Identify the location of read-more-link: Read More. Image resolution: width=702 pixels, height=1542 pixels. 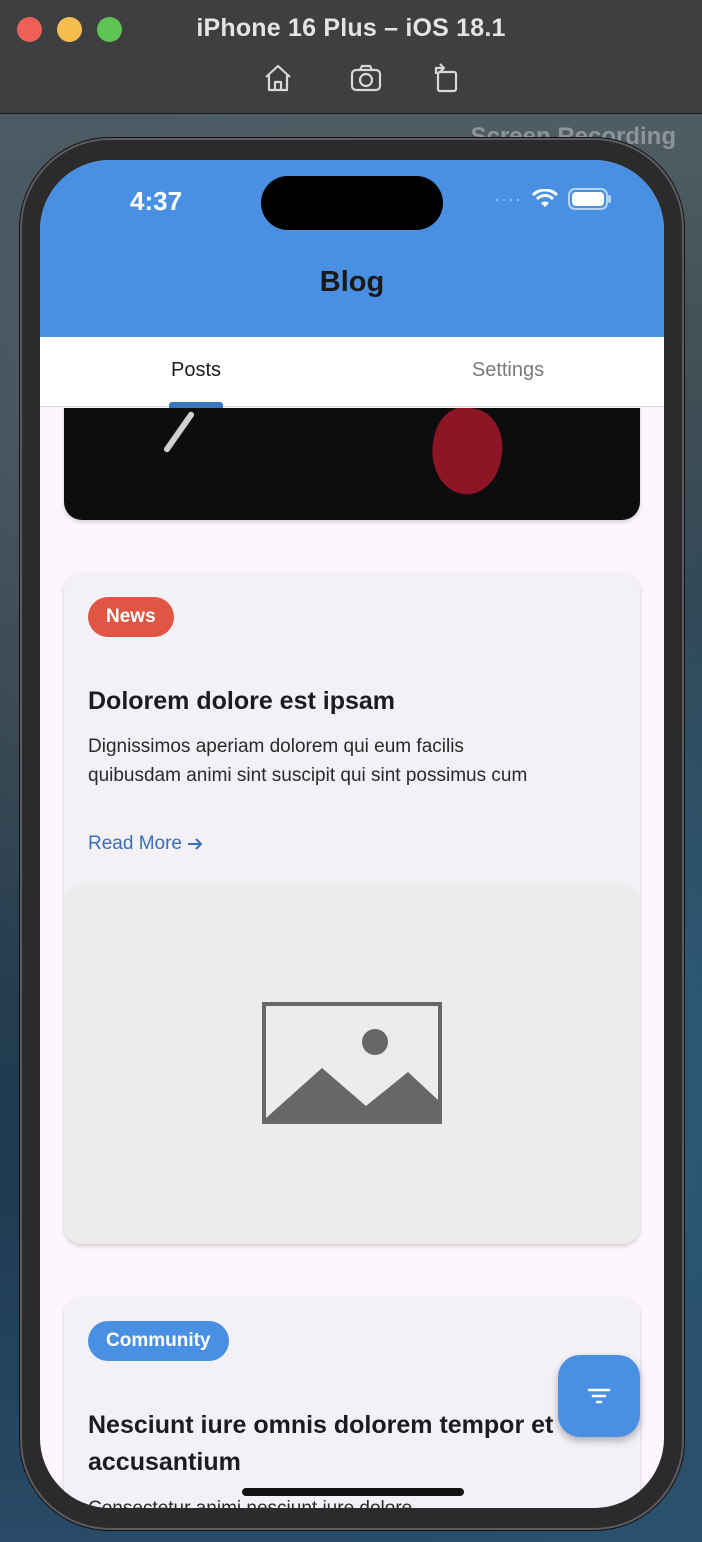
(146, 844).